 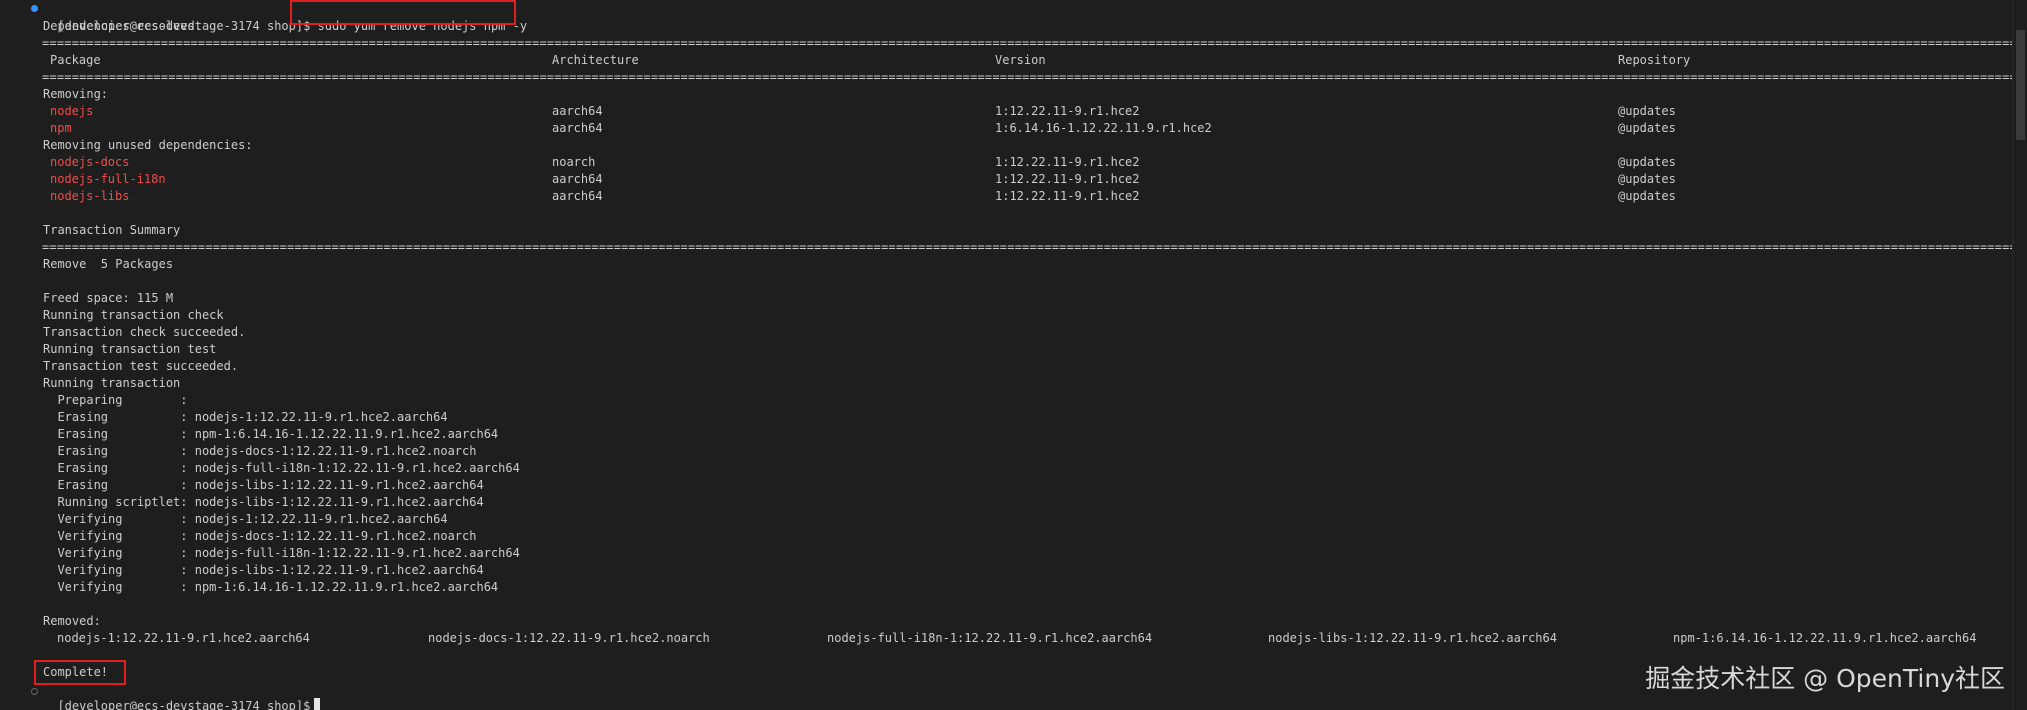 What do you see at coordinates (112, 230) in the screenshot?
I see `transaction-summary-label: Transaction Summary` at bounding box center [112, 230].